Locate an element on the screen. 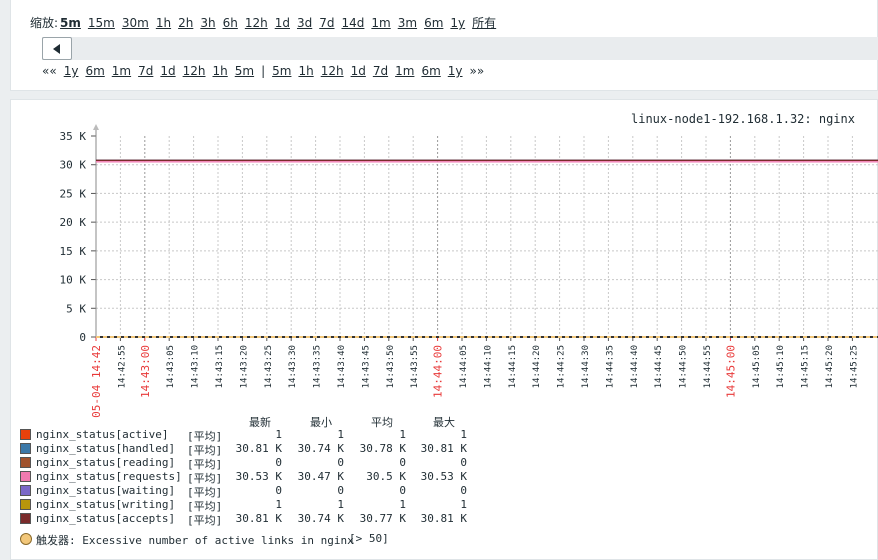 The image size is (878, 560). x-tick-label: 14:43:05 is located at coordinates (171, 366).